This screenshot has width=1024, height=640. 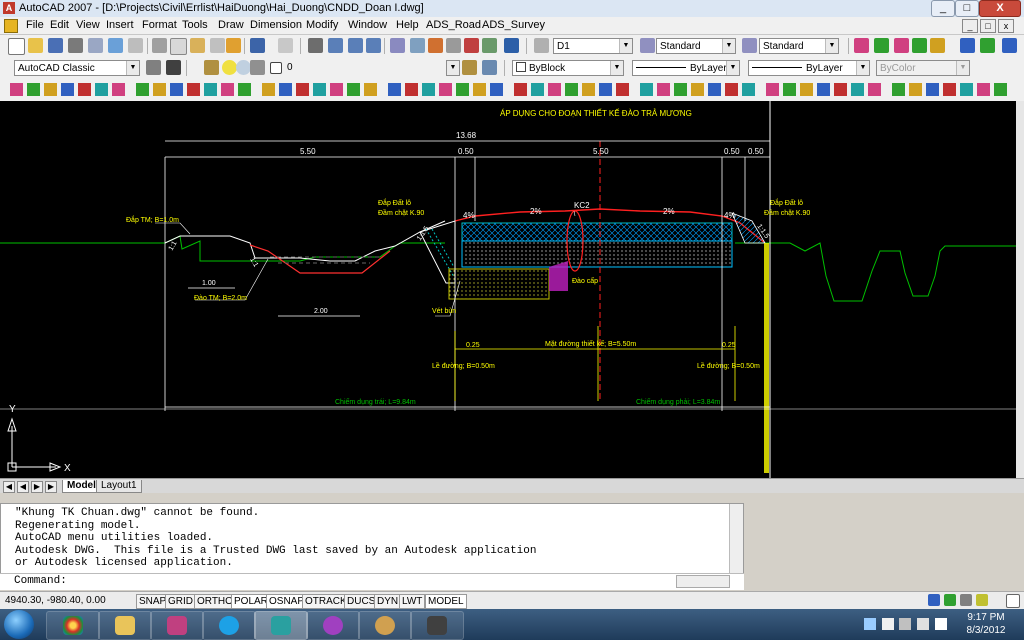 I want to click on lock-icon, so click(x=966, y=600).